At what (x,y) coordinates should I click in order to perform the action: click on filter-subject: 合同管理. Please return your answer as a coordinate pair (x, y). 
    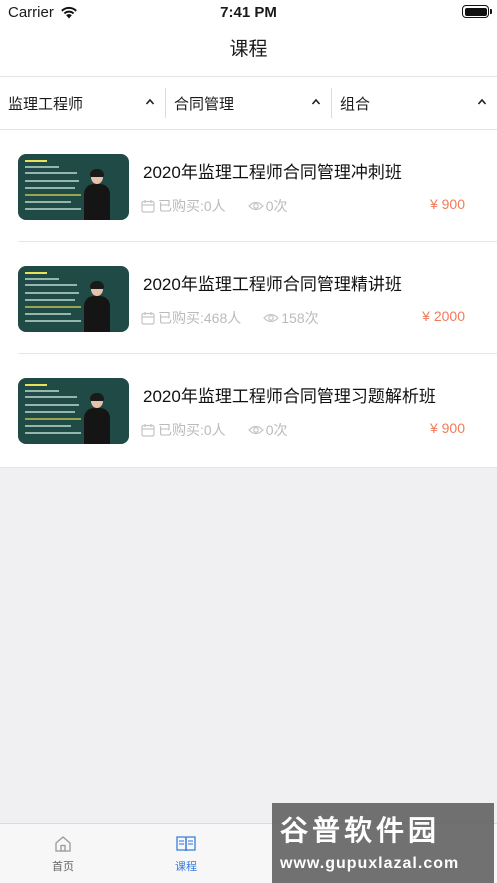
    Looking at the image, I should click on (248, 103).